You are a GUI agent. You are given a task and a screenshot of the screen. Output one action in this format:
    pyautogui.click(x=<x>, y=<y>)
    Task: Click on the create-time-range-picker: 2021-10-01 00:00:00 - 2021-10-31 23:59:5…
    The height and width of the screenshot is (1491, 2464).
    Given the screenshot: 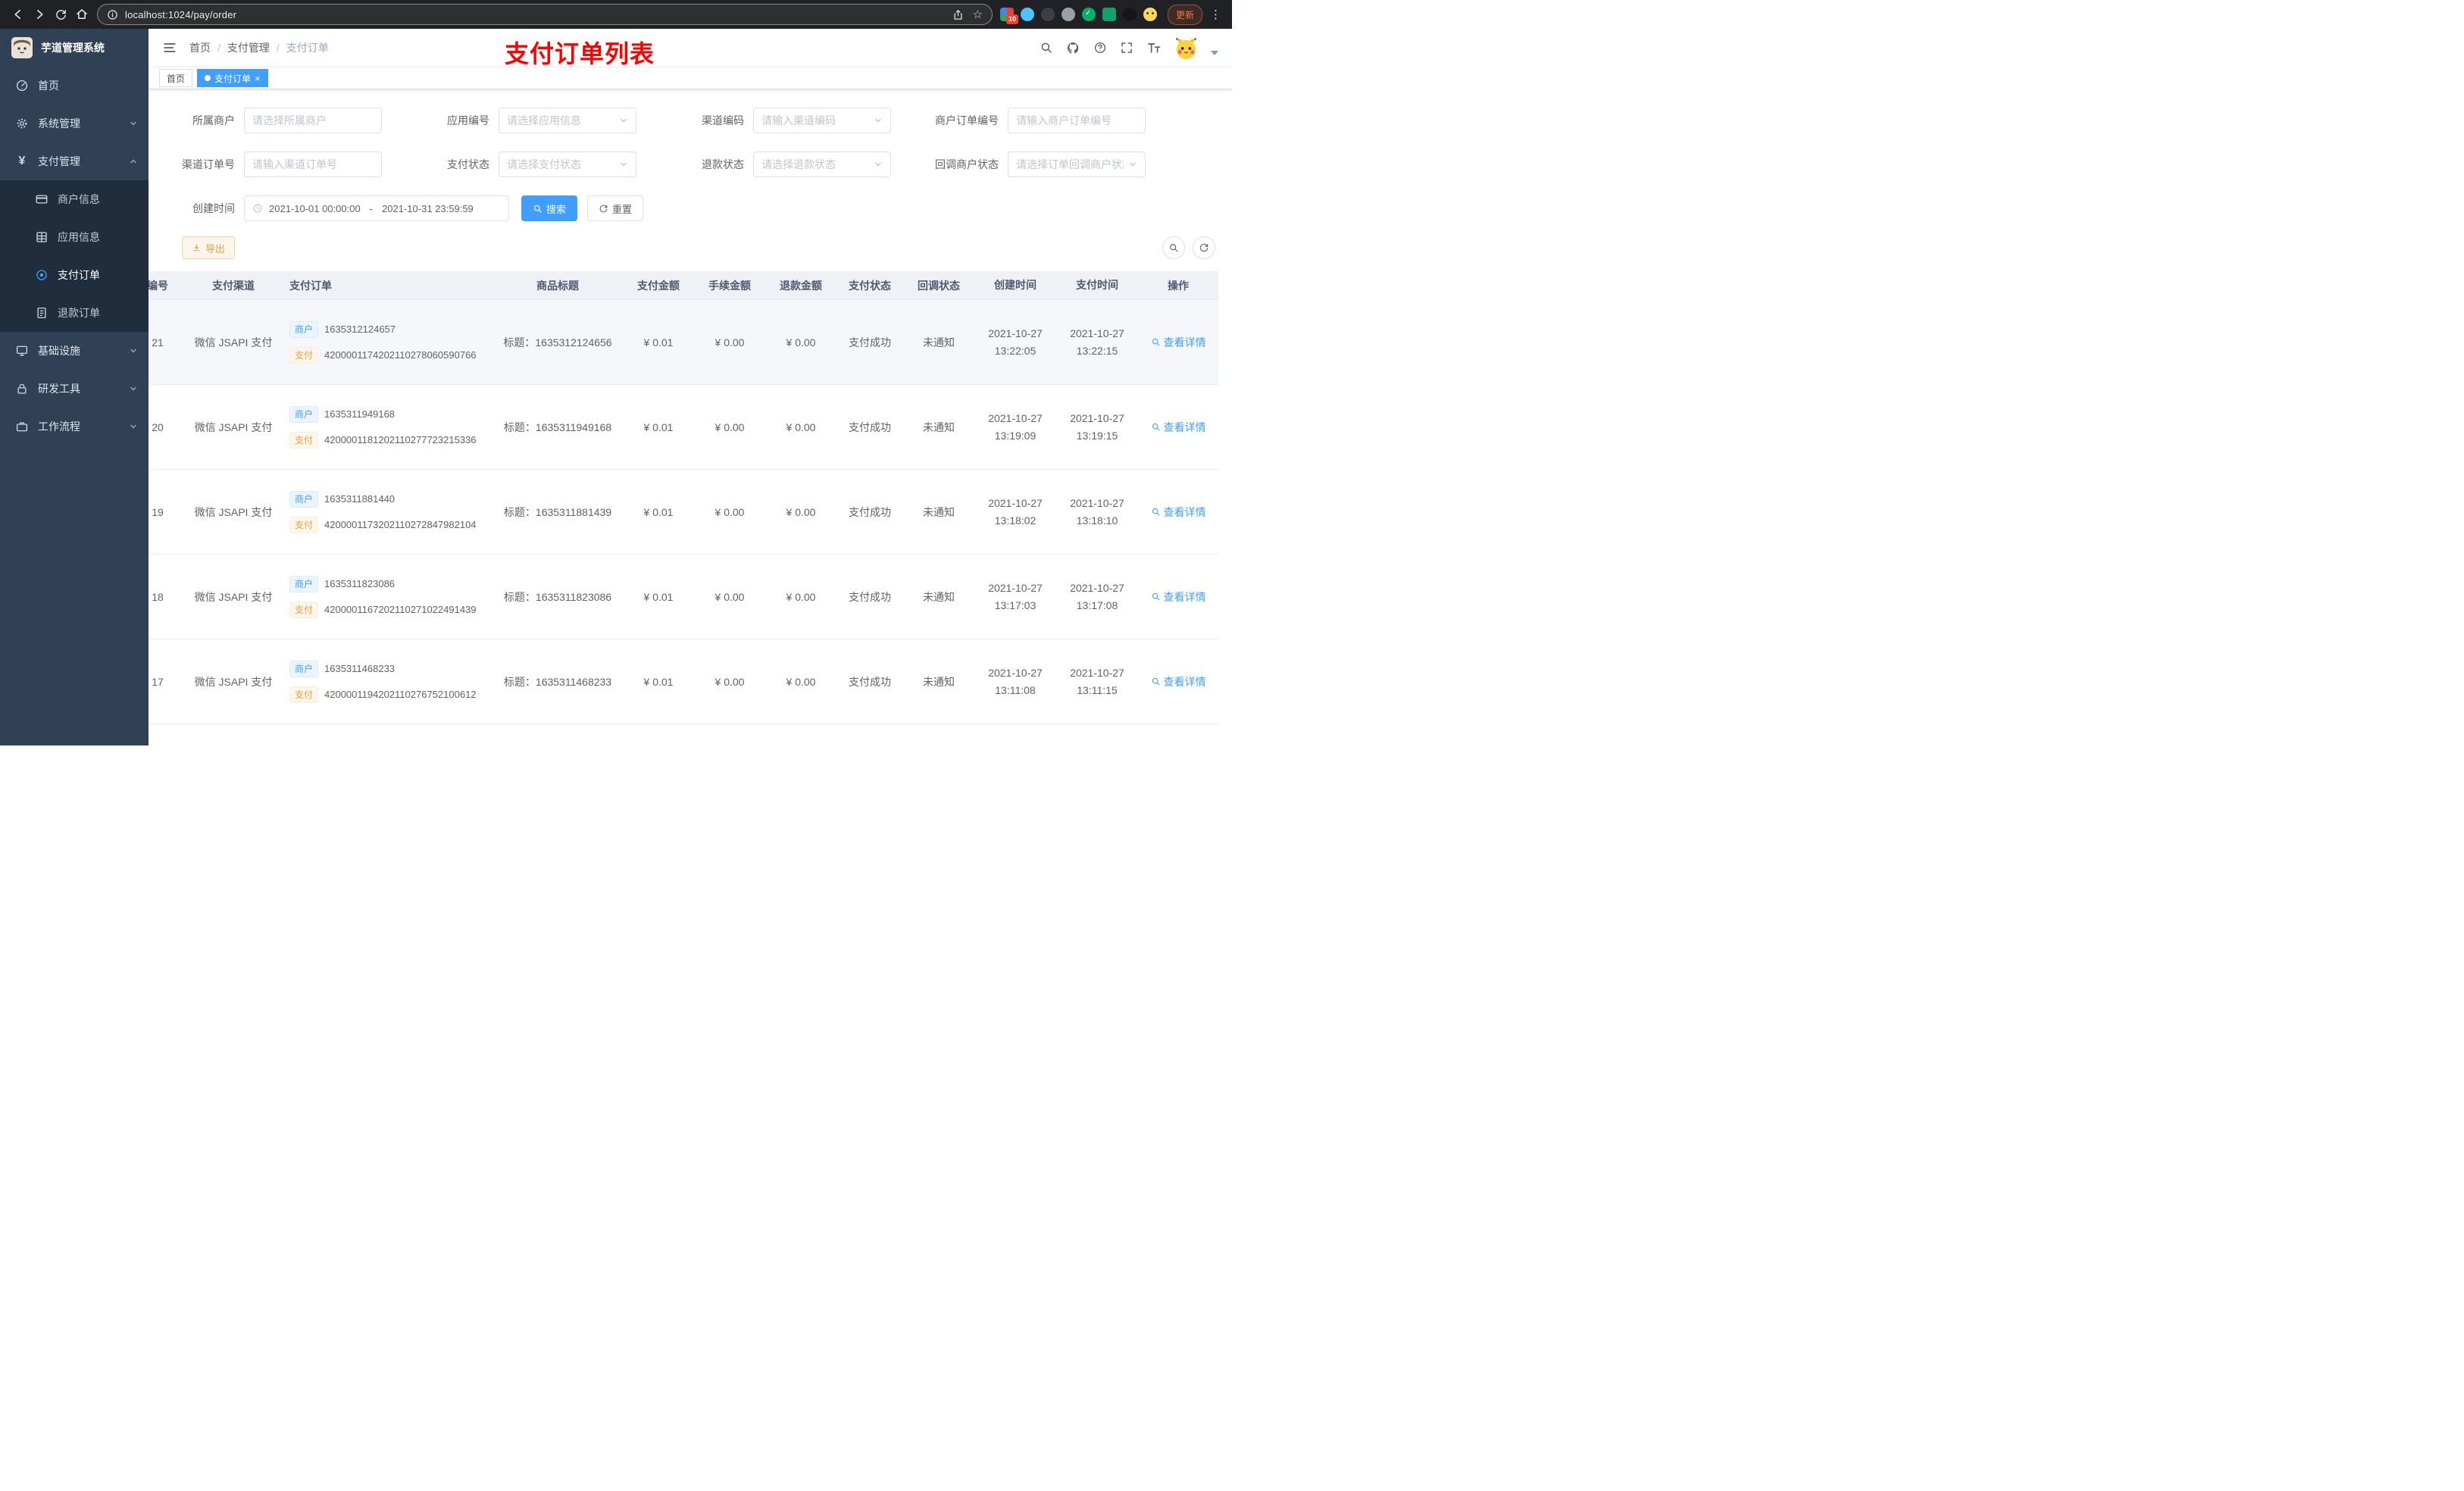 What is the action you would take?
    pyautogui.click(x=376, y=208)
    